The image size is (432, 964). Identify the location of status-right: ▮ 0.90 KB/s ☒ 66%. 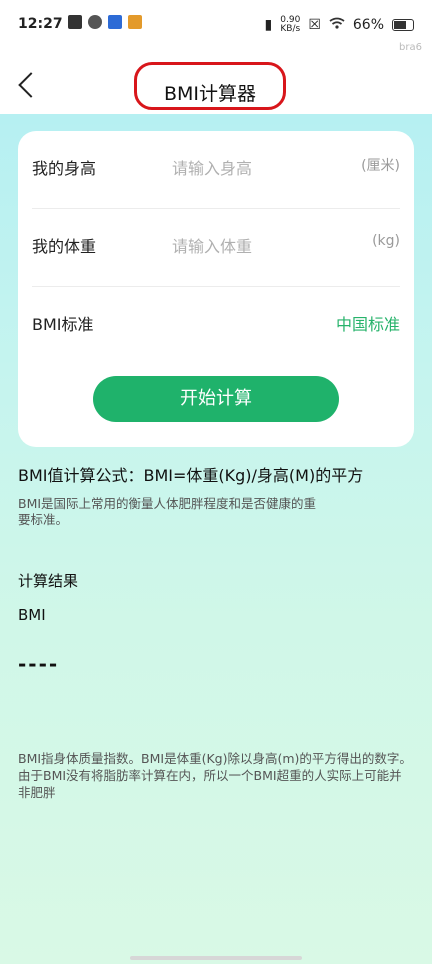
(339, 25).